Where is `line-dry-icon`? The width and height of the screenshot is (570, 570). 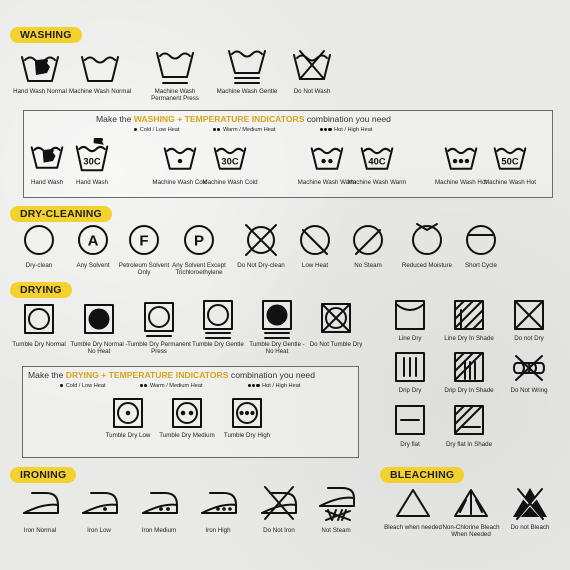
line-dry-icon is located at coordinates (410, 315).